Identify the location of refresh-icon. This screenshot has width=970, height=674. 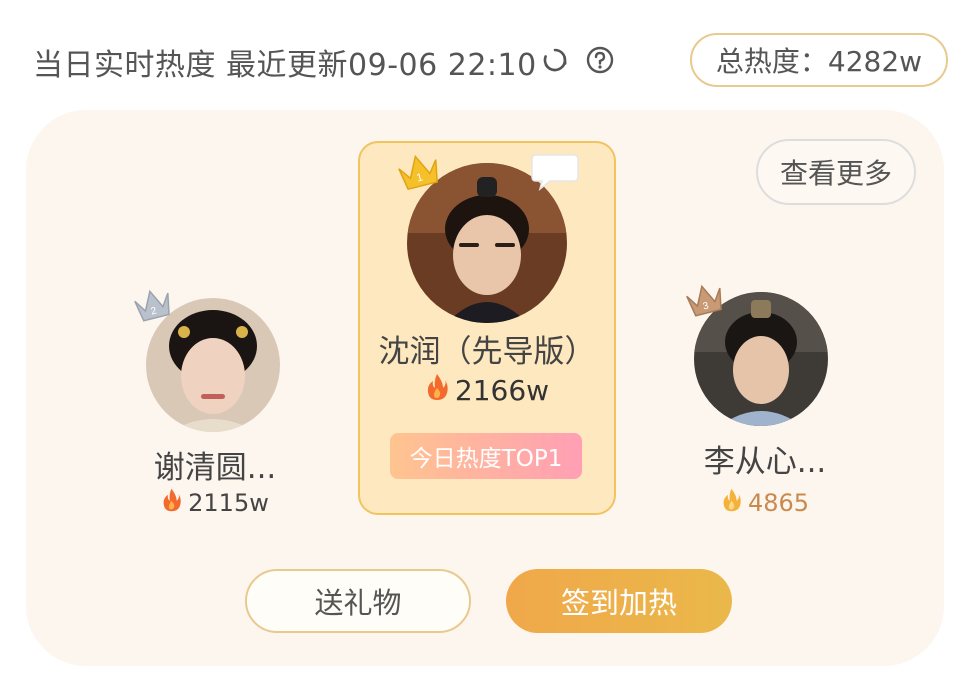
(555, 60).